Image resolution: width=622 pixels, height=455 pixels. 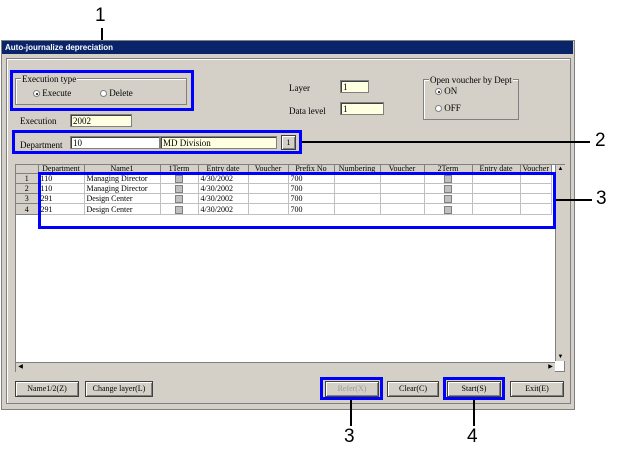 What do you see at coordinates (560, 263) in the screenshot?
I see `grid-vertical-scrollbar: ▲ ▼` at bounding box center [560, 263].